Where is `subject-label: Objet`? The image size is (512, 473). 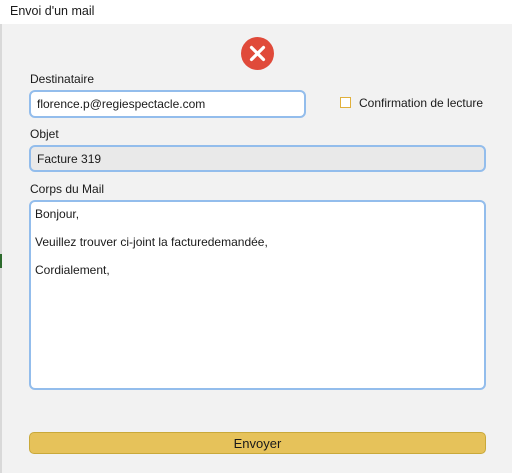 subject-label: Objet is located at coordinates (44, 134).